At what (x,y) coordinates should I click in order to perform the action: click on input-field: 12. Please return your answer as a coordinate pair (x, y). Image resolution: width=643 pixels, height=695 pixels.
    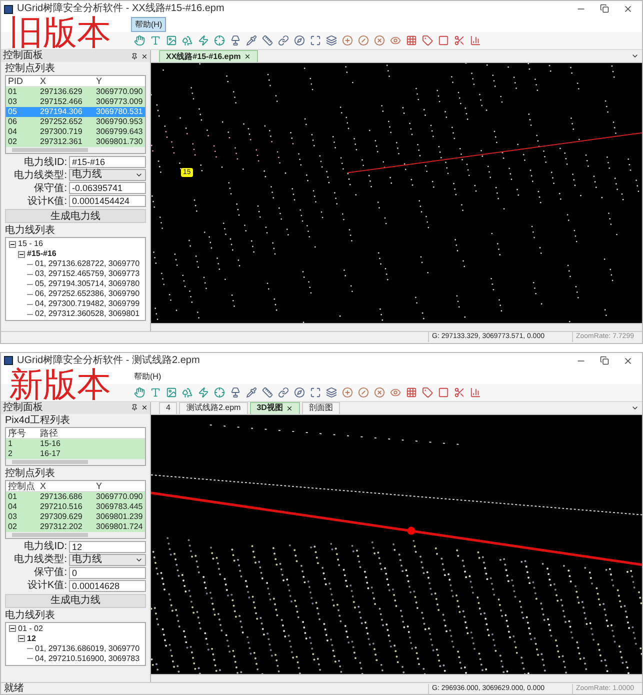
    Looking at the image, I should click on (107, 546).